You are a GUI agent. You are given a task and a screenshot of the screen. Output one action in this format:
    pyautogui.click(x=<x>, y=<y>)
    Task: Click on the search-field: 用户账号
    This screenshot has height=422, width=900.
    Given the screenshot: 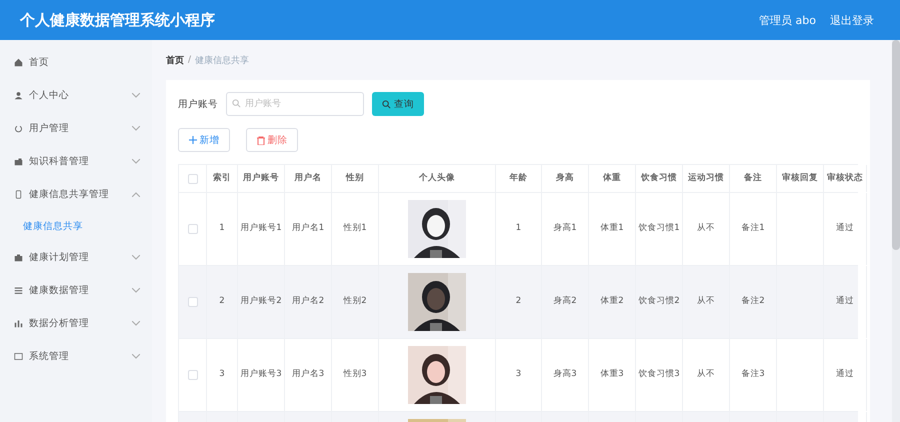 What is the action you would take?
    pyautogui.click(x=295, y=104)
    